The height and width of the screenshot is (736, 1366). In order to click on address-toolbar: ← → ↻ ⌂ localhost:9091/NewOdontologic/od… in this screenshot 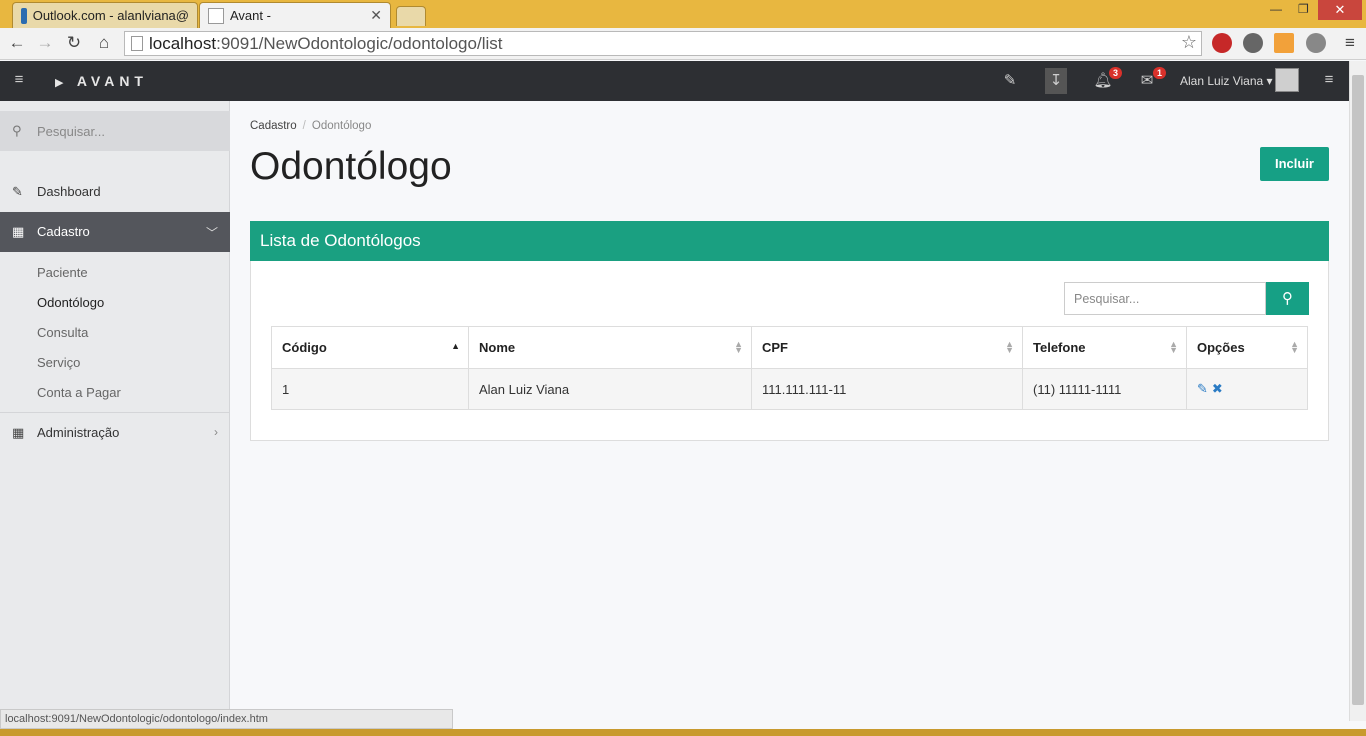, I will do `click(683, 44)`.